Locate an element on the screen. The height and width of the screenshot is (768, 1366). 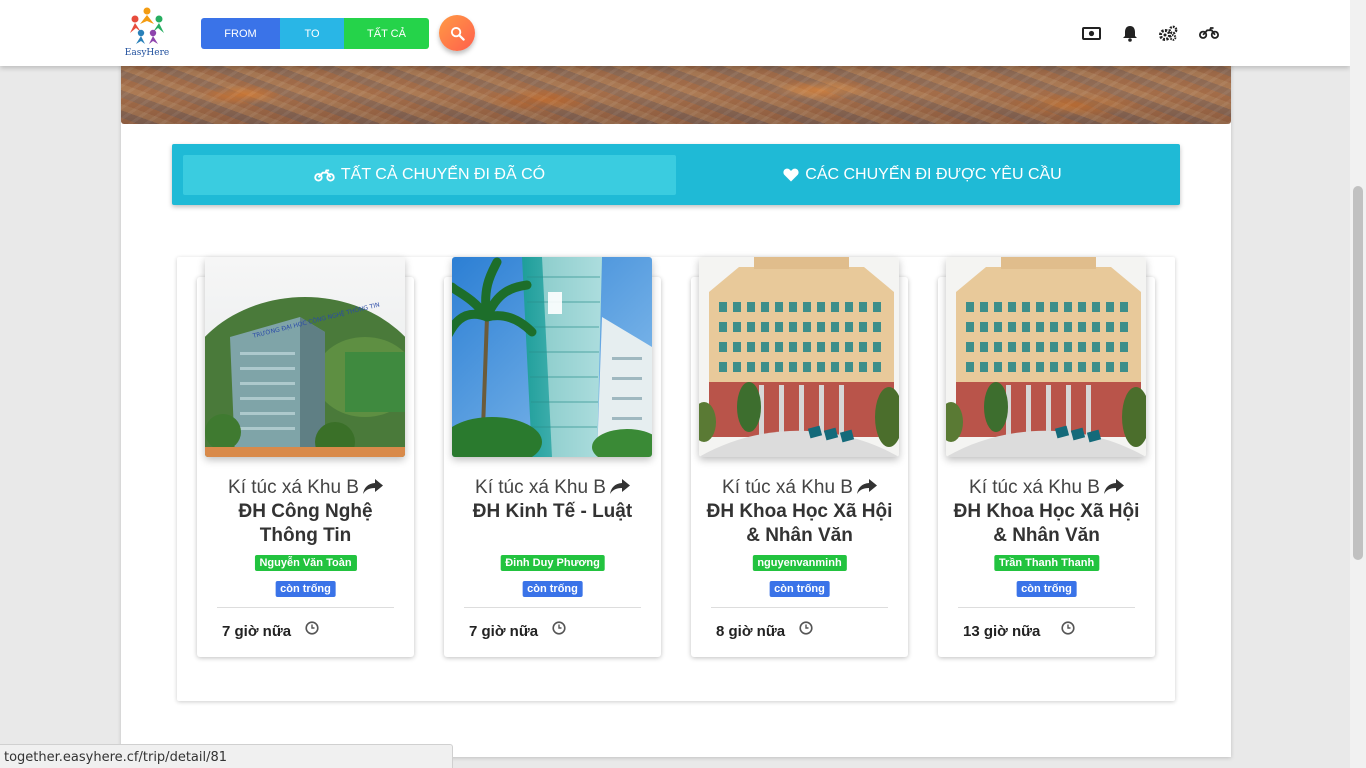
brand-logo: EasyHere is located at coordinates (147, 33).